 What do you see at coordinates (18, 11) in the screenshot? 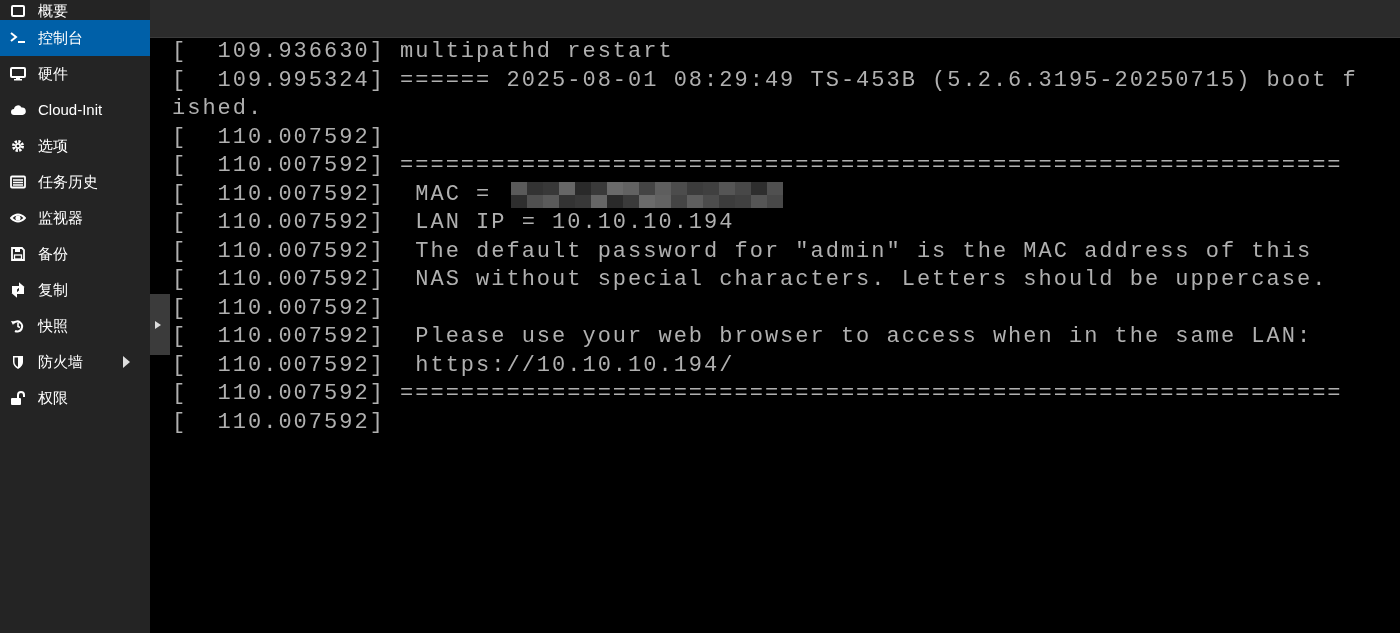
I see `dashboard-icon` at bounding box center [18, 11].